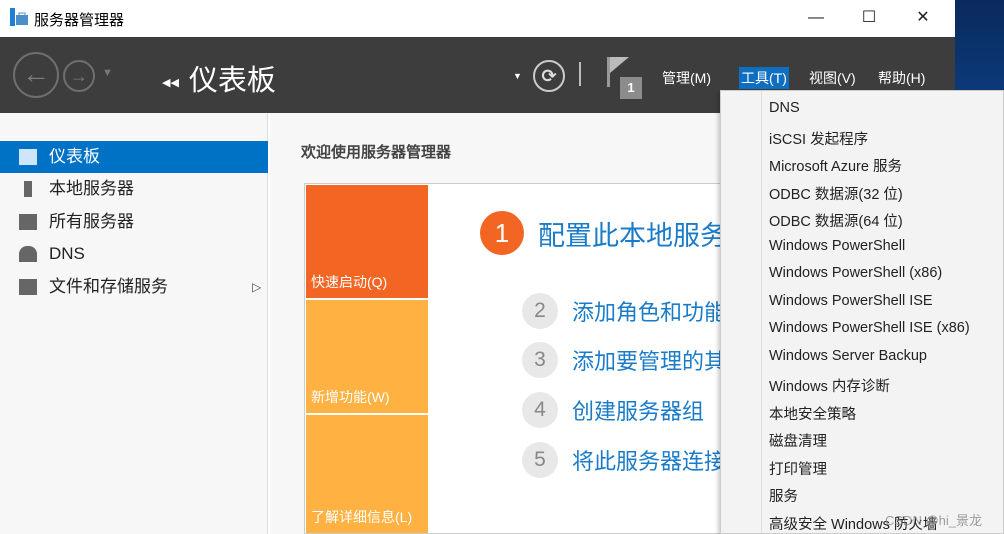  What do you see at coordinates (367, 474) in the screenshot?
I see `tile-learn-more: 了解详细信息(L)` at bounding box center [367, 474].